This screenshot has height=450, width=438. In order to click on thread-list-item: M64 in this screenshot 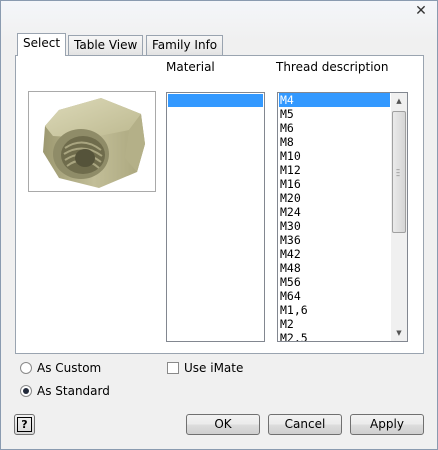, I will do `click(334, 296)`.